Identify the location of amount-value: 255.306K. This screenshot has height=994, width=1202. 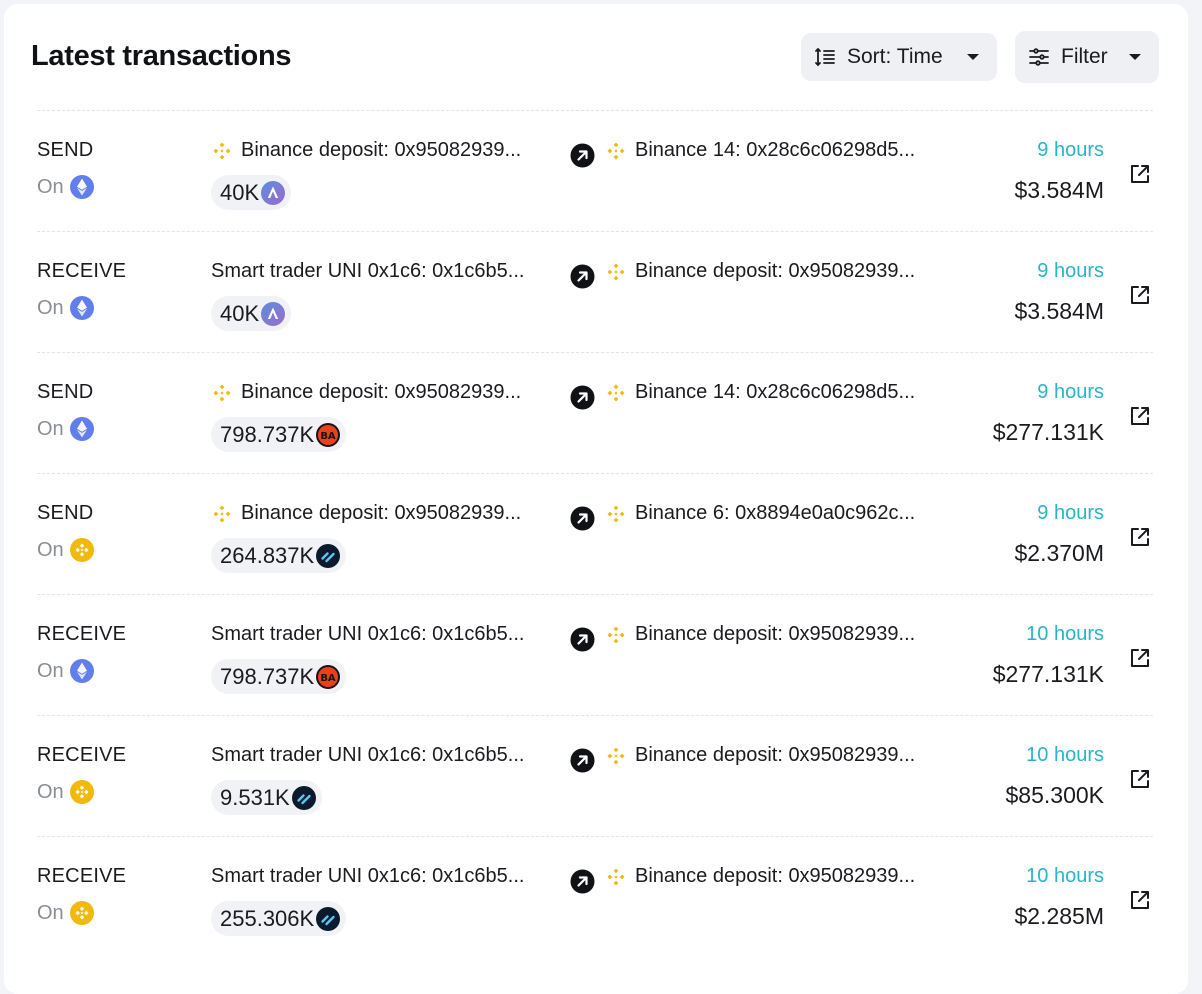
(267, 918).